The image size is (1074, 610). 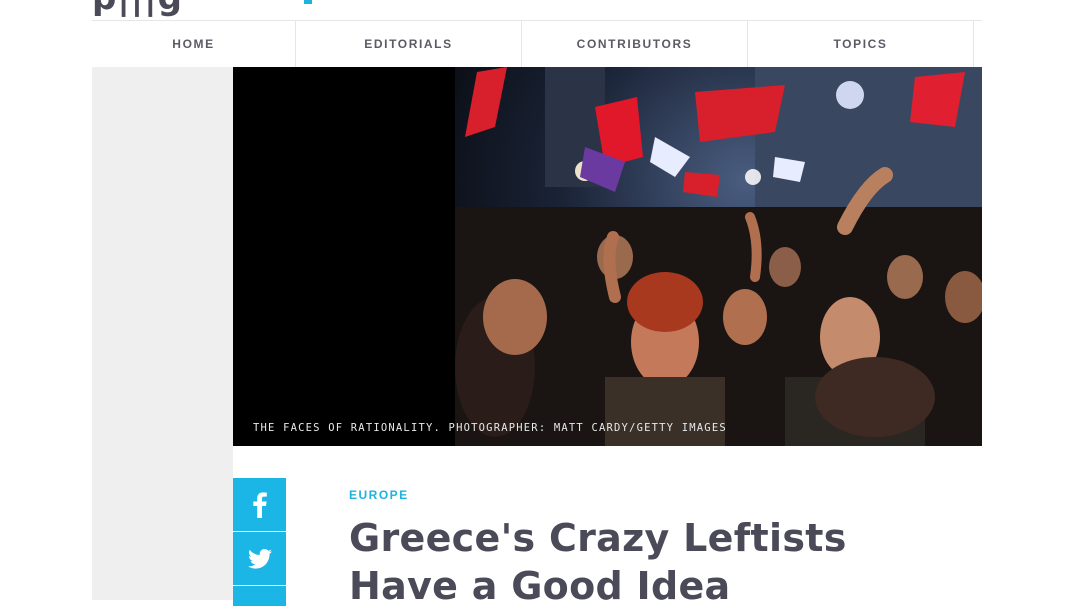 I want to click on twitter-icon, so click(x=259, y=558).